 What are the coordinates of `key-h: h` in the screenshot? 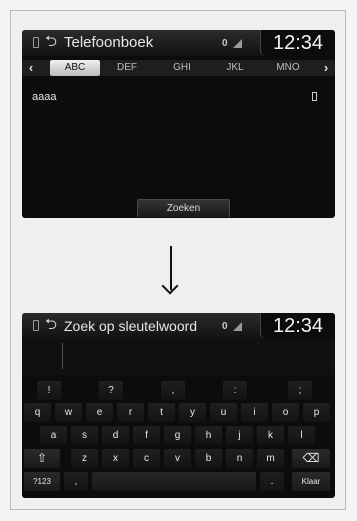 It's located at (208, 435).